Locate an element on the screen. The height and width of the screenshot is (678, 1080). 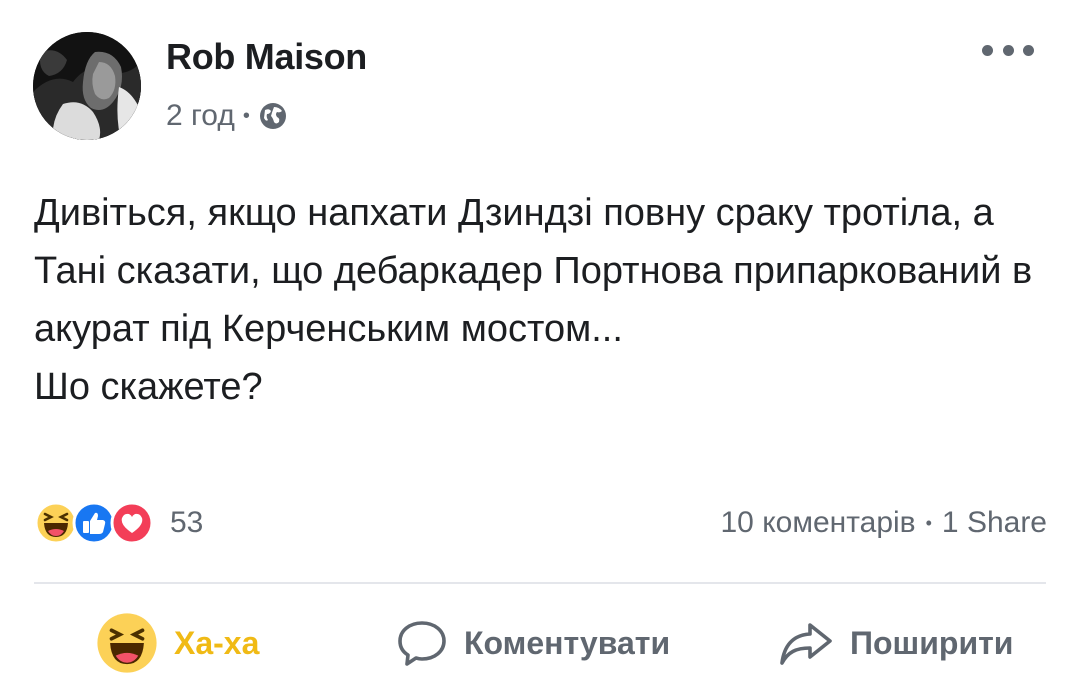
share-arrow-icon is located at coordinates (806, 644).